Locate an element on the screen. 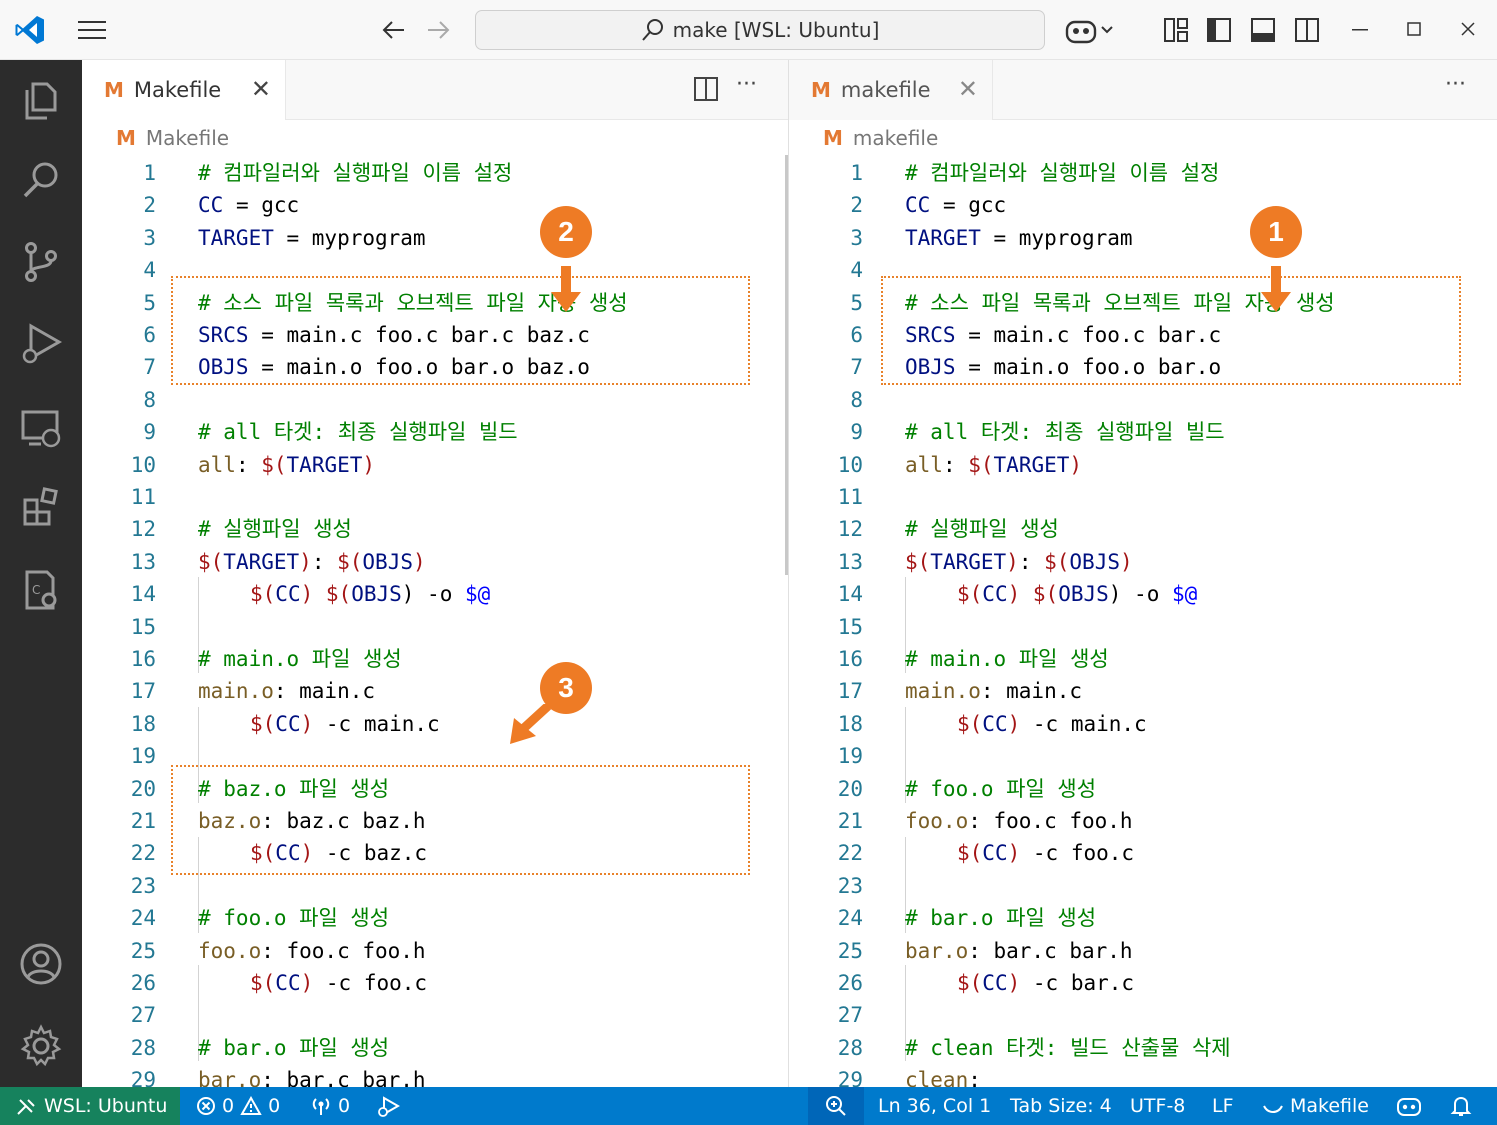 This screenshot has width=1497, height=1125. variable-token: OBJS is located at coordinates (1094, 561).